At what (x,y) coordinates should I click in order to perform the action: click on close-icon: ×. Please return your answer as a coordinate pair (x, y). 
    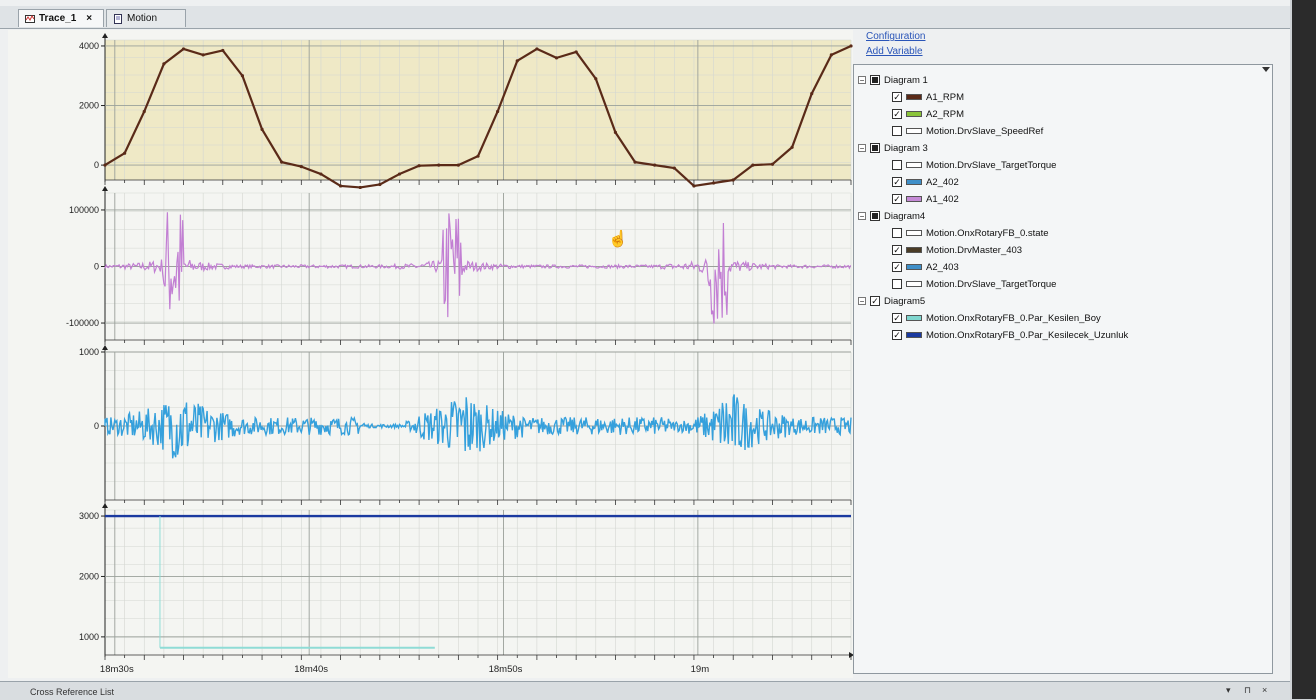
    Looking at the image, I should click on (89, 18).